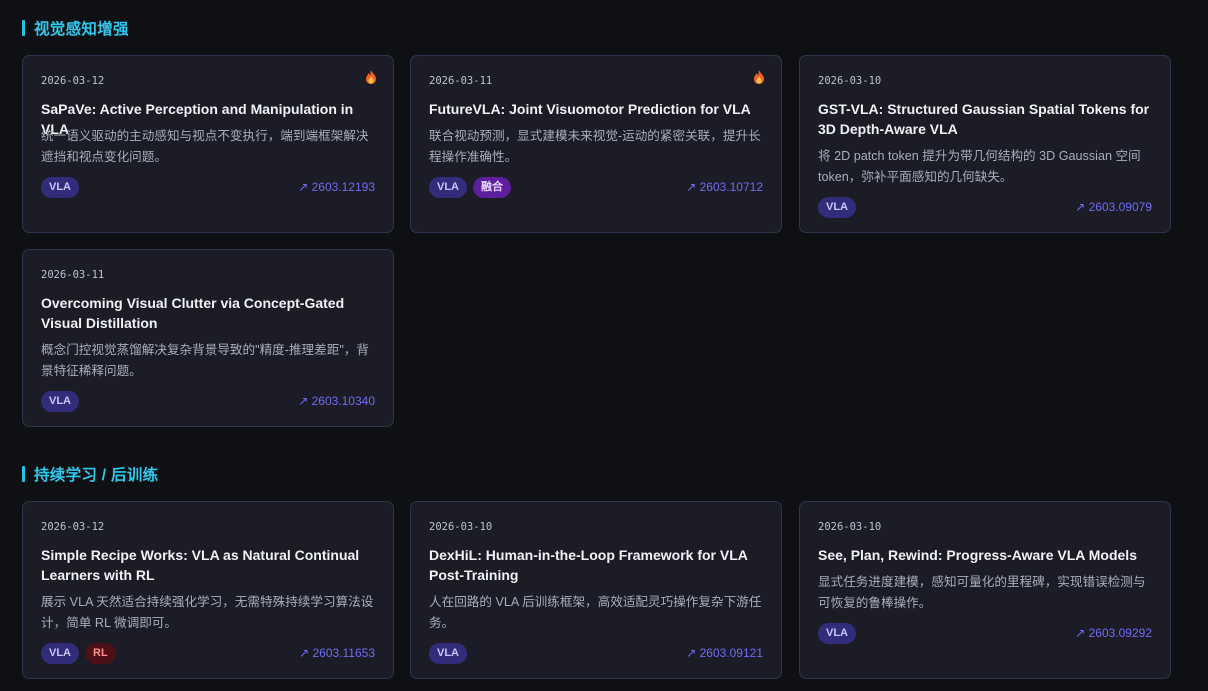 Image resolution: width=1208 pixels, height=691 pixels. I want to click on arxiv-link: ↗ 2603.09079, so click(1113, 207).